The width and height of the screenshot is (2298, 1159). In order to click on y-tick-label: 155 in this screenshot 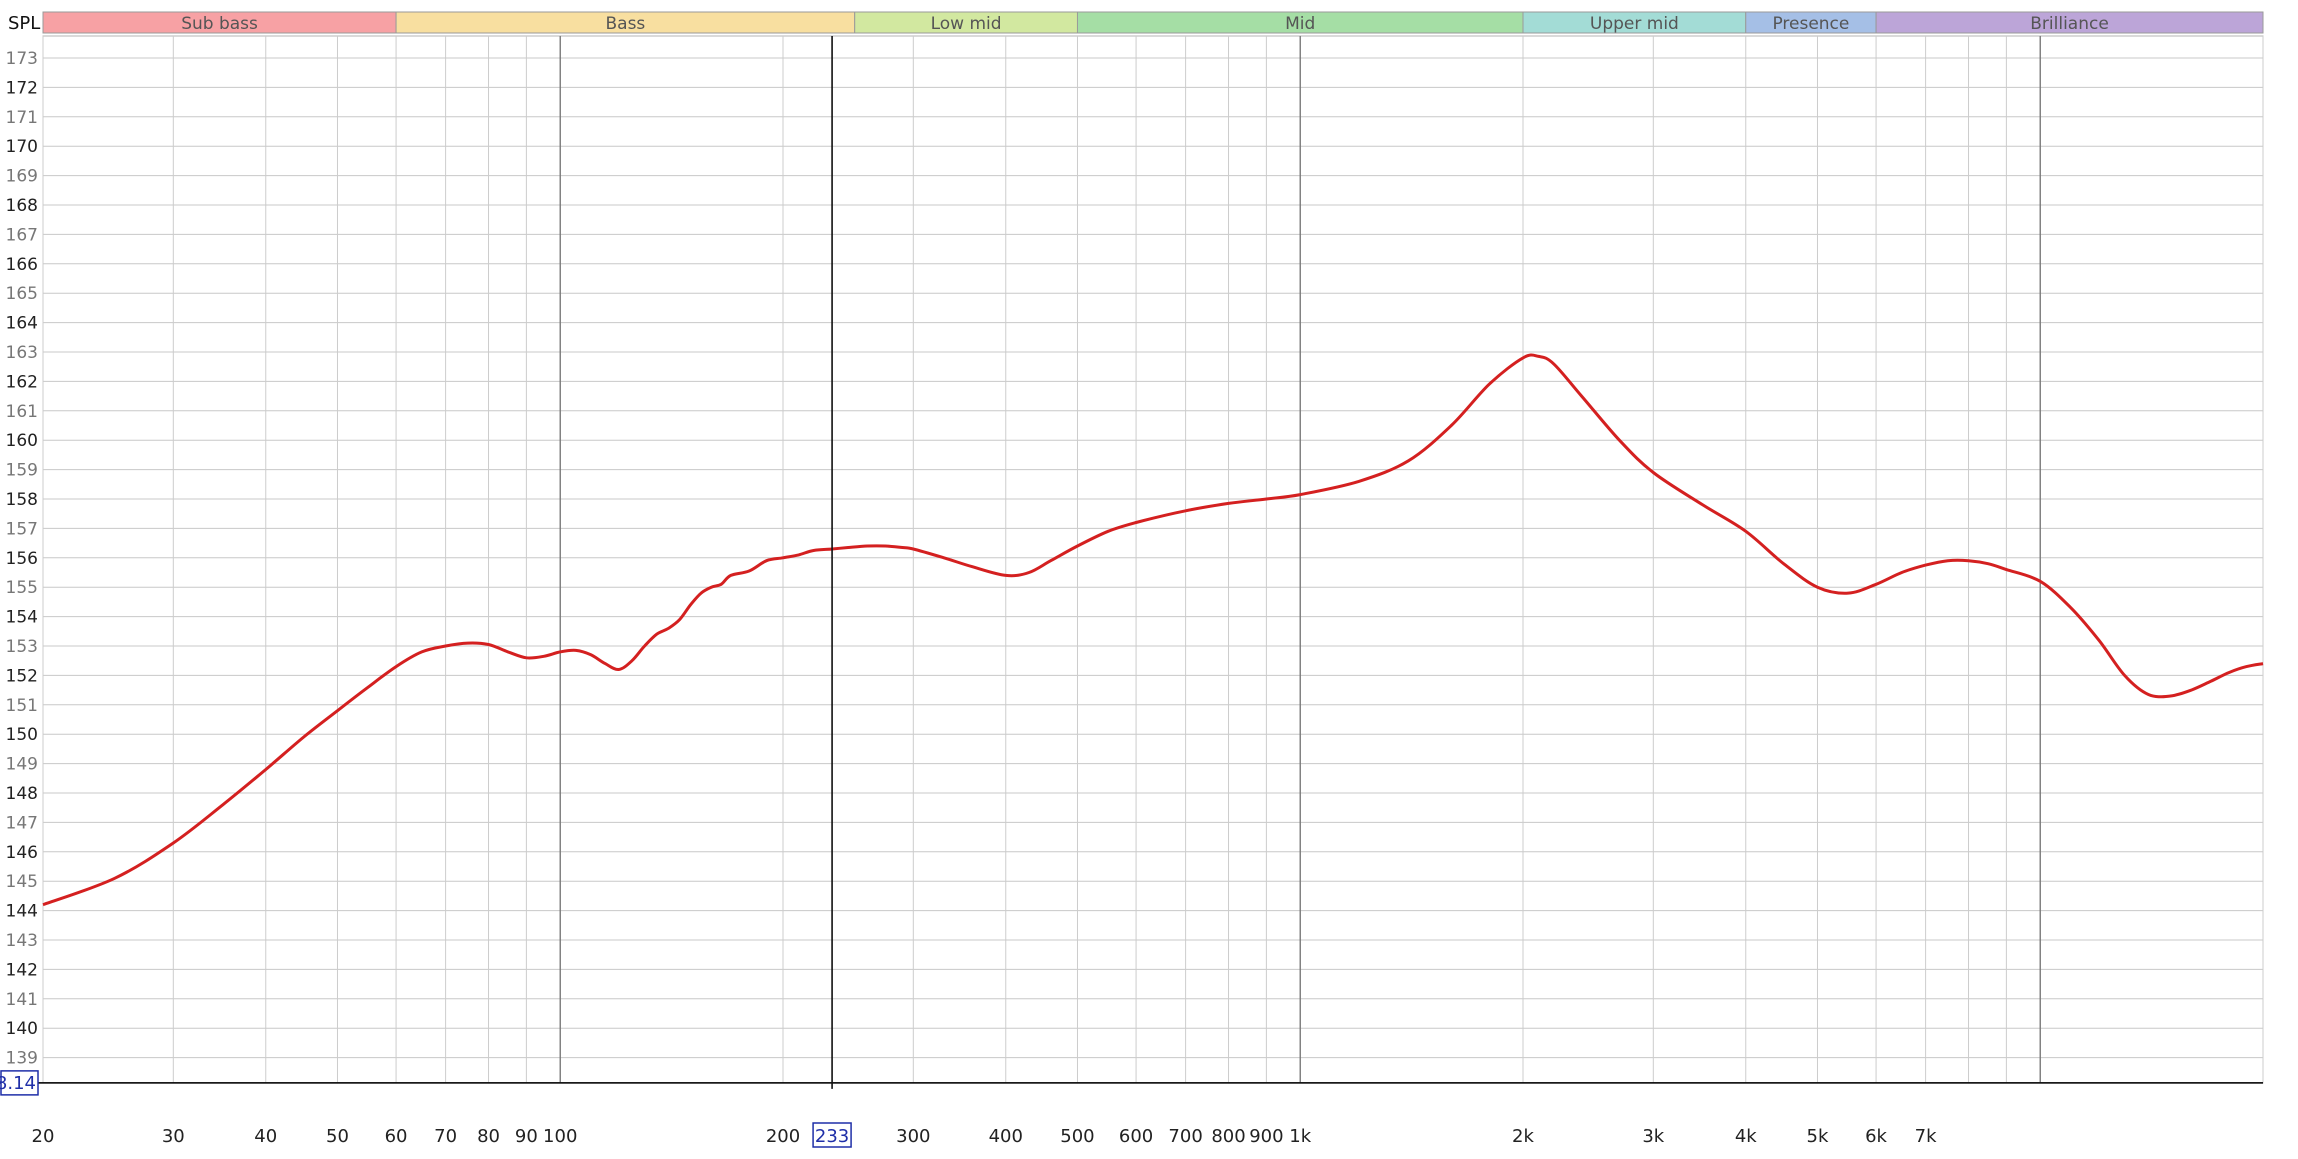, I will do `click(22, 588)`.